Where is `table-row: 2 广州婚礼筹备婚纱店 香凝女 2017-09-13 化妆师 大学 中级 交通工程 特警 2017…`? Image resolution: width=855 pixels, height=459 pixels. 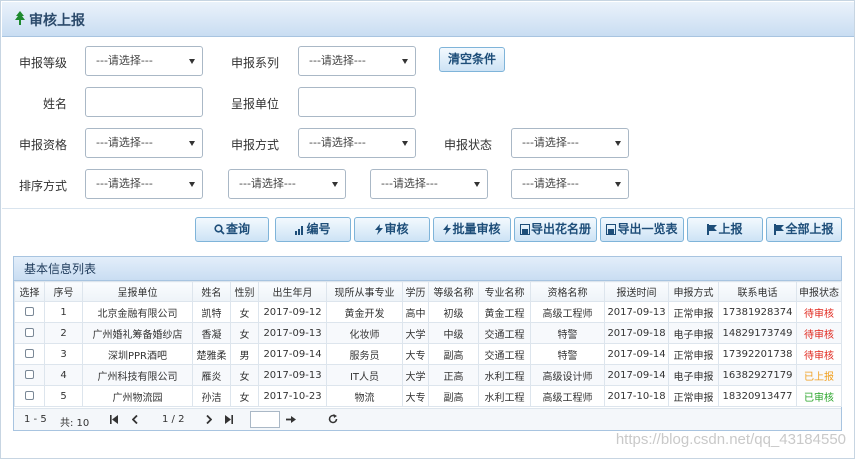
table-row: 2 广州婚礼筹备婚纱店 香凝女 2017-09-13 化妆师 大学 中级 交通工程 特警 2017… is located at coordinates (428, 333).